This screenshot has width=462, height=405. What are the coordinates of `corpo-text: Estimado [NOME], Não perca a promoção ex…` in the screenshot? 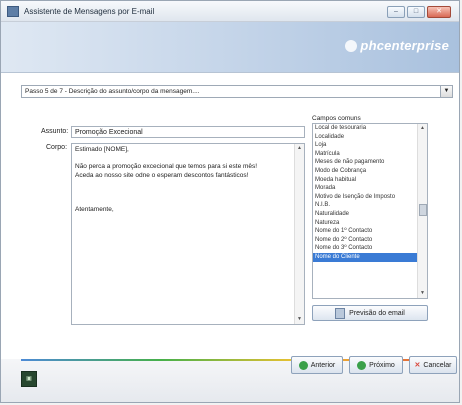 It's located at (184, 180).